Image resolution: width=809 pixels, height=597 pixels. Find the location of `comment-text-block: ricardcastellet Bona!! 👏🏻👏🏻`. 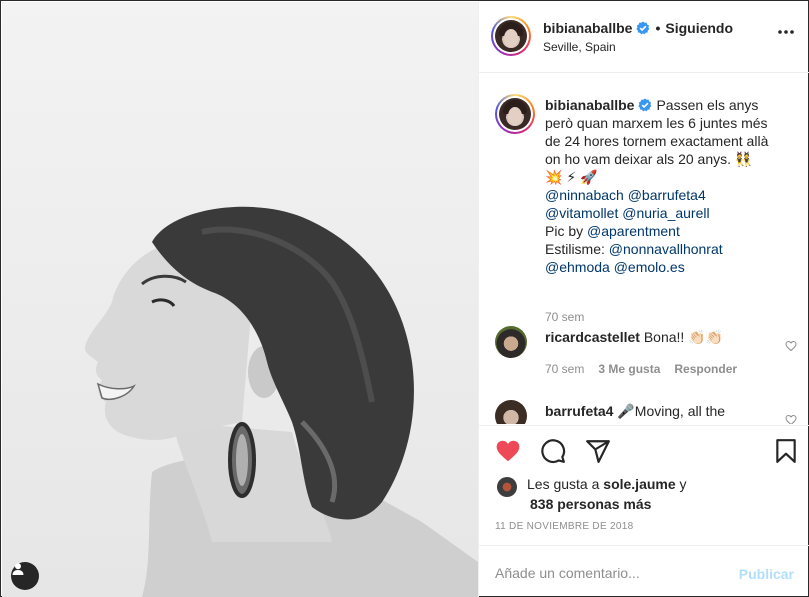

comment-text-block: ricardcastellet Bona!! 👏🏻👏🏻 is located at coordinates (665, 337).